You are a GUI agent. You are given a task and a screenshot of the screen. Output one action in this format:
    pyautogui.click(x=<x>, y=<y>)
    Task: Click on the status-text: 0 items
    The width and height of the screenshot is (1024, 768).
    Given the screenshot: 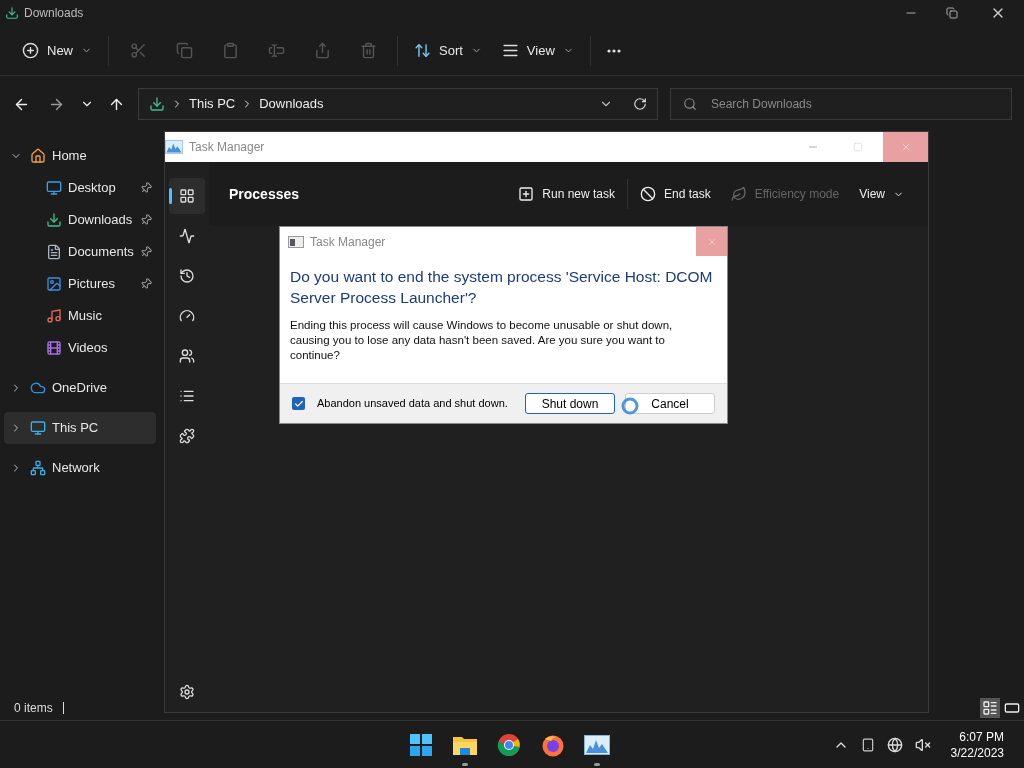 What is the action you would take?
    pyautogui.click(x=33, y=708)
    